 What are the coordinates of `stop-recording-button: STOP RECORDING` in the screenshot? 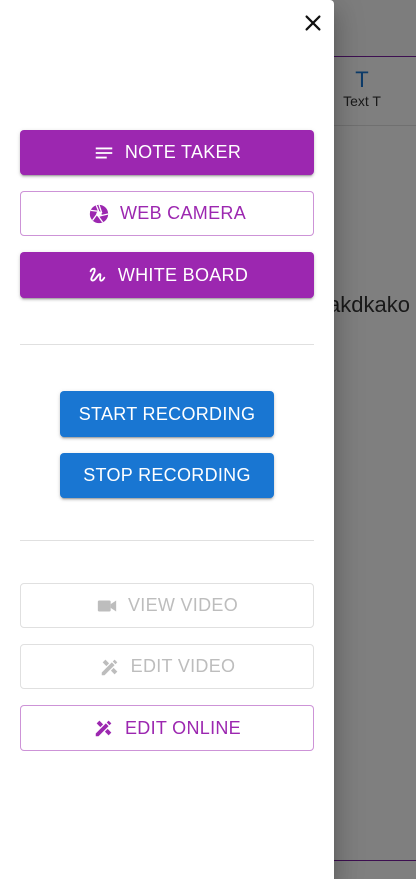 It's located at (167, 475).